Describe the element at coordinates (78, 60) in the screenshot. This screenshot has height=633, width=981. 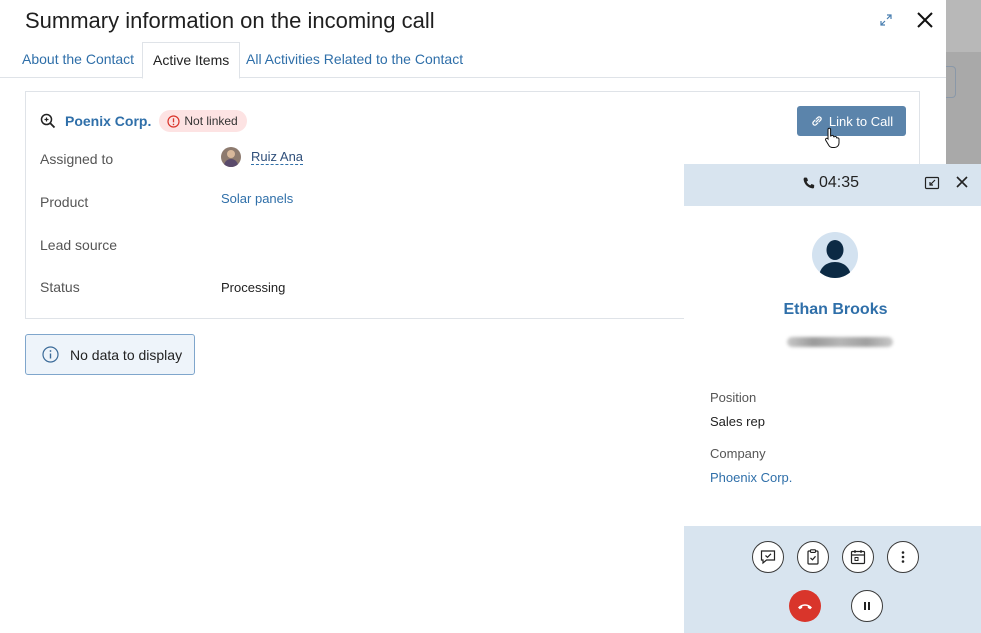
I see `tab-about-contact: About the Contact` at that location.